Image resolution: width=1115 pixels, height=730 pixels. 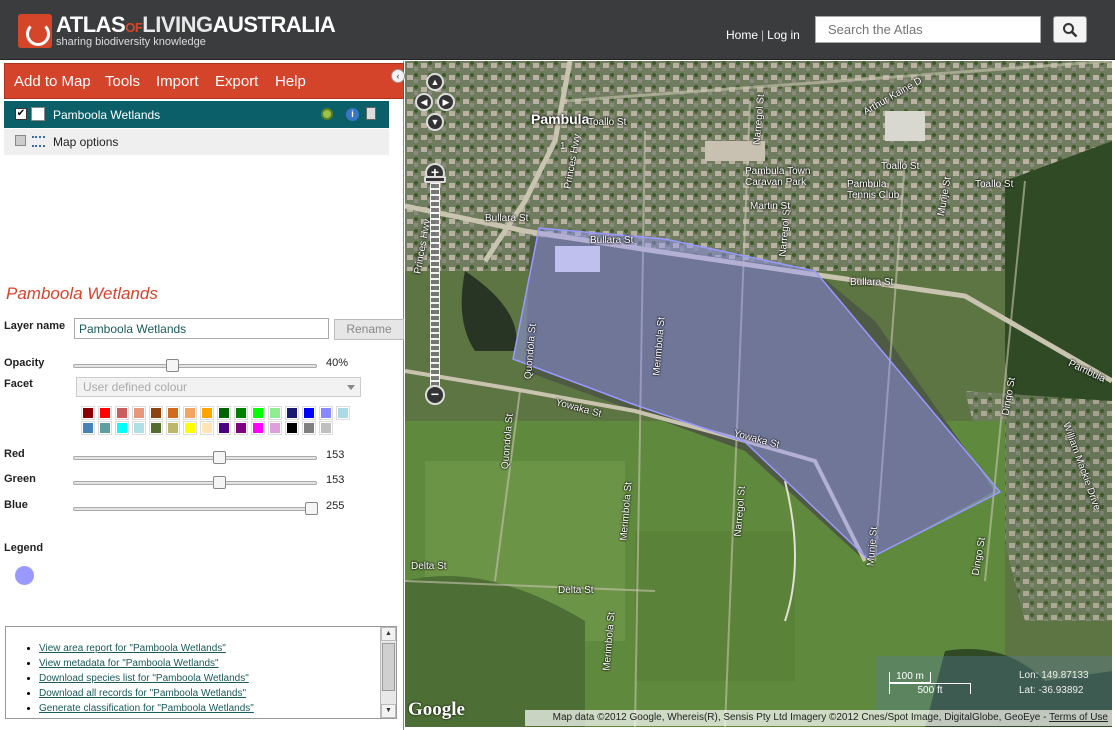 I want to click on green-slider-thumb, so click(x=219, y=482).